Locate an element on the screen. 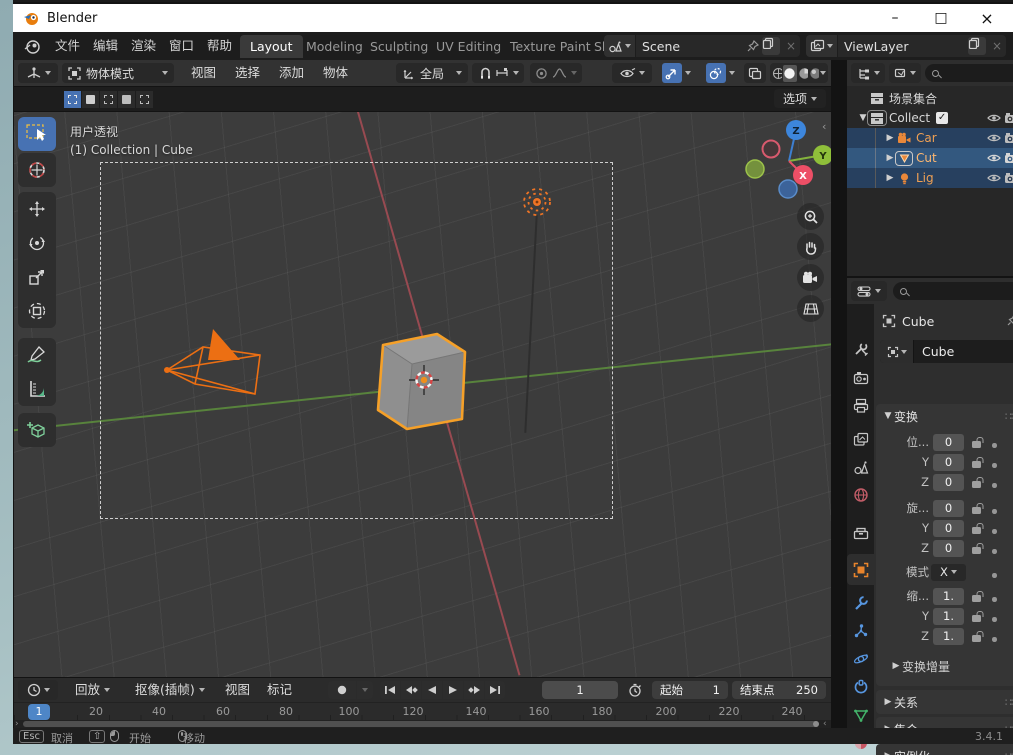 Image resolution: width=1013 pixels, height=755 pixels. select-mode-subtract-button is located at coordinates (108, 99).